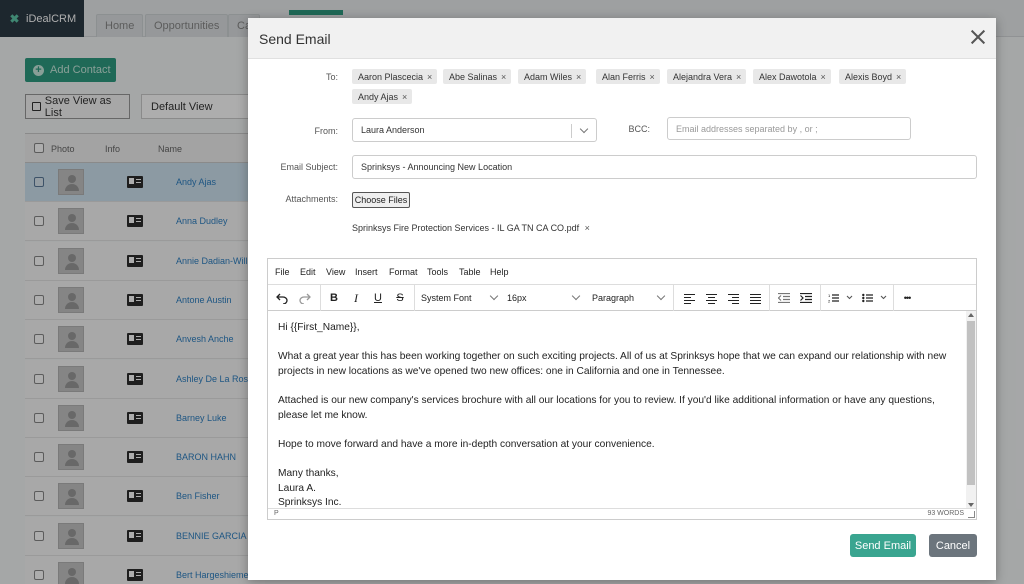 This screenshot has width=1024, height=584. I want to click on editor-scrollbar, so click(971, 410).